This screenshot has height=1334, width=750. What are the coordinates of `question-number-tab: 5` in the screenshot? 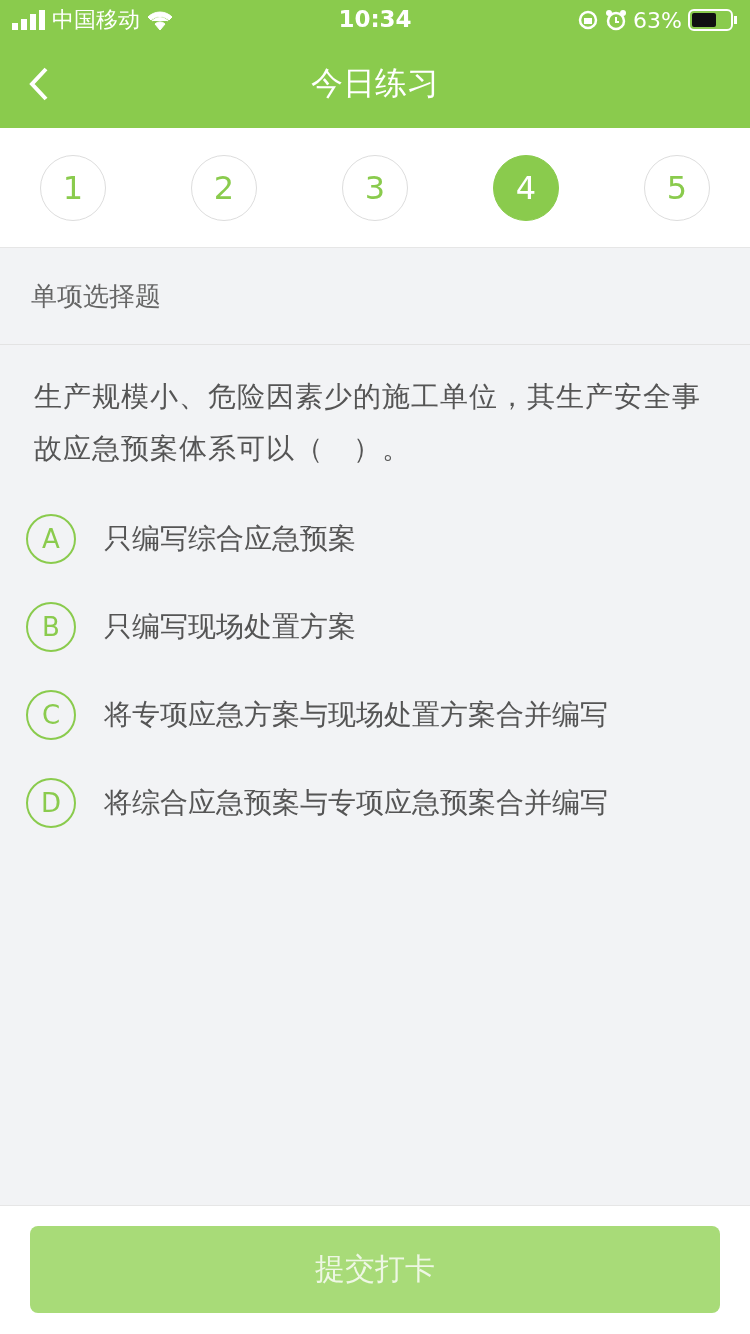 It's located at (677, 188).